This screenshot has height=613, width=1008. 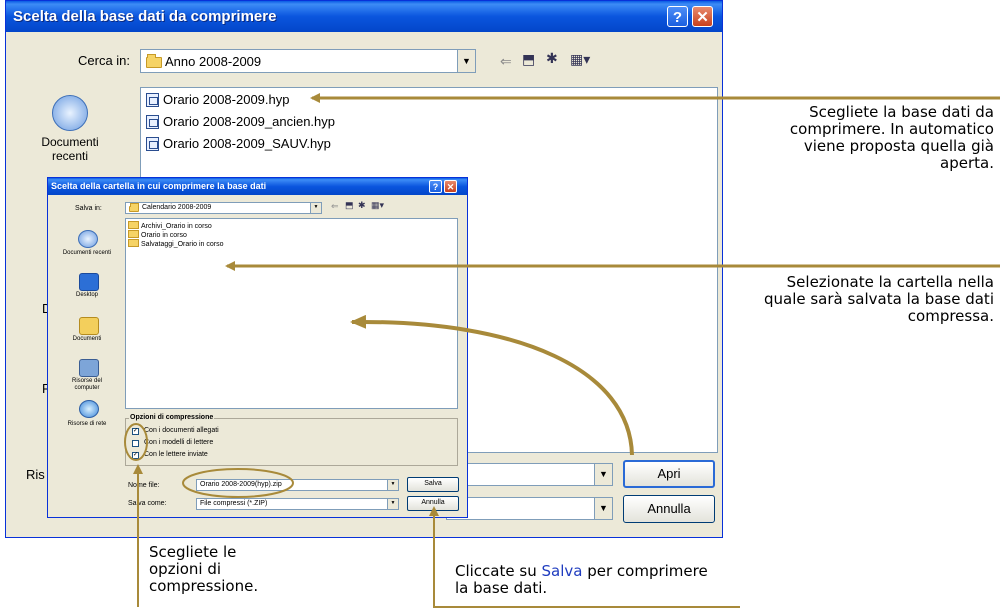 I want to click on options-highlight, so click(x=136, y=442).